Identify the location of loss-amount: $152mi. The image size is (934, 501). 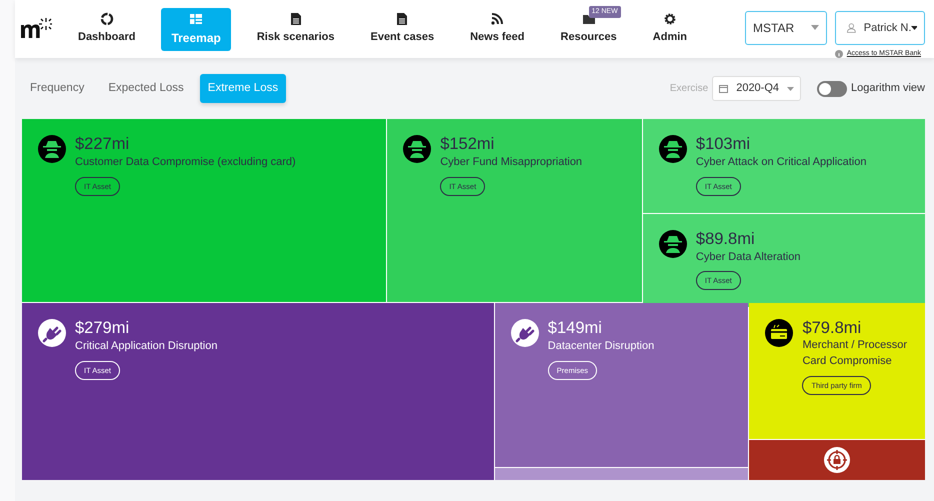
(468, 144).